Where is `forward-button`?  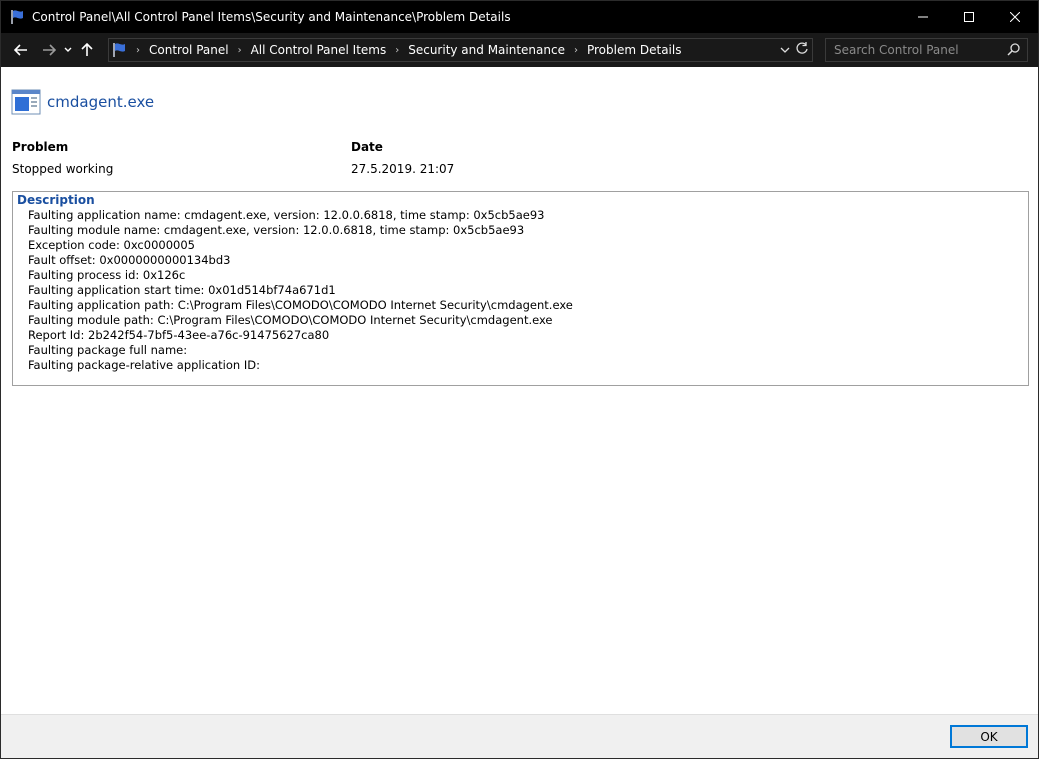 forward-button is located at coordinates (49, 50).